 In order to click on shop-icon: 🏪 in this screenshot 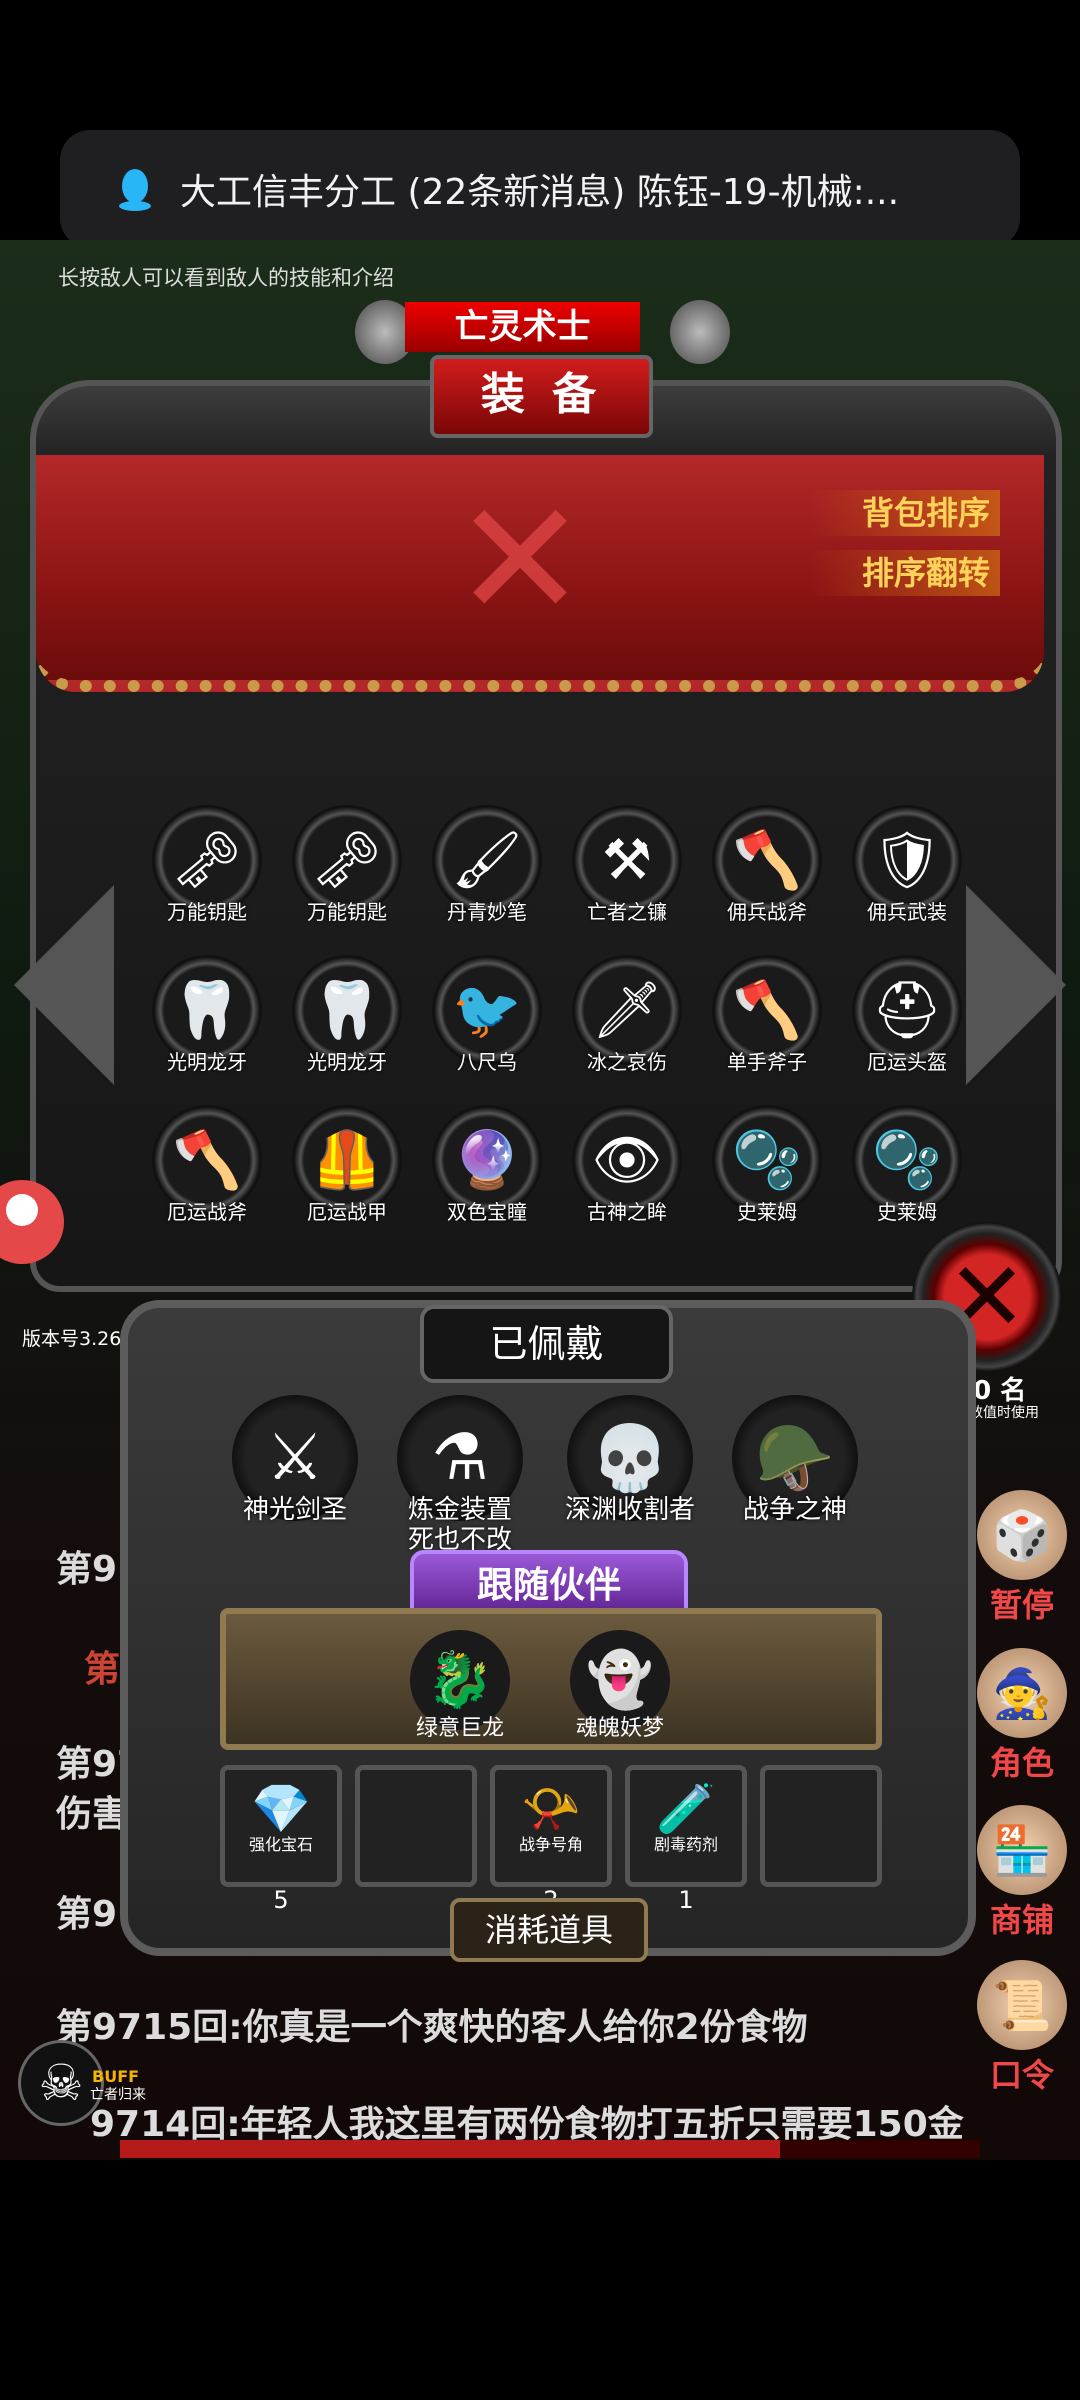, I will do `click(1022, 1850)`.